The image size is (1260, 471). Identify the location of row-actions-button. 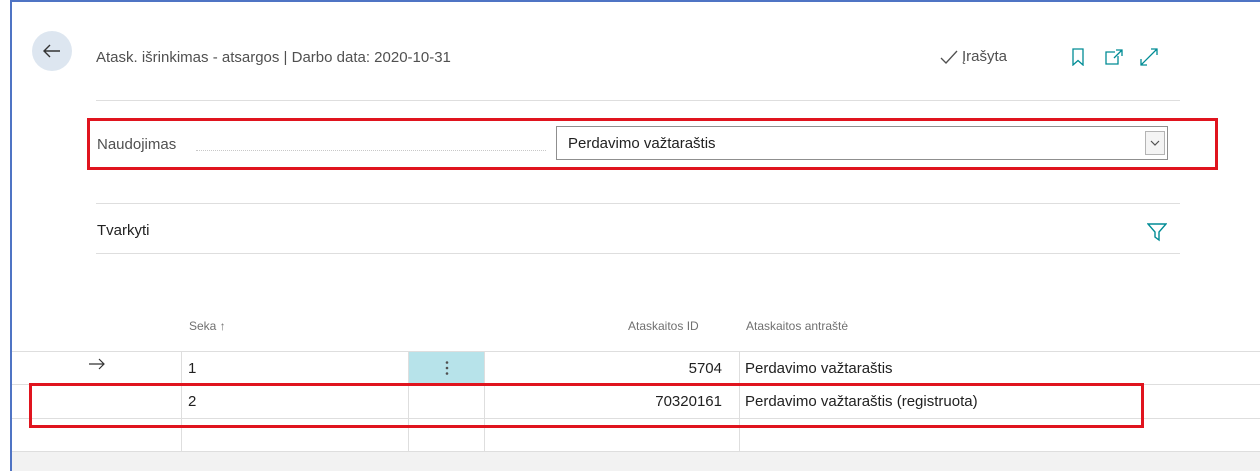
(446, 368).